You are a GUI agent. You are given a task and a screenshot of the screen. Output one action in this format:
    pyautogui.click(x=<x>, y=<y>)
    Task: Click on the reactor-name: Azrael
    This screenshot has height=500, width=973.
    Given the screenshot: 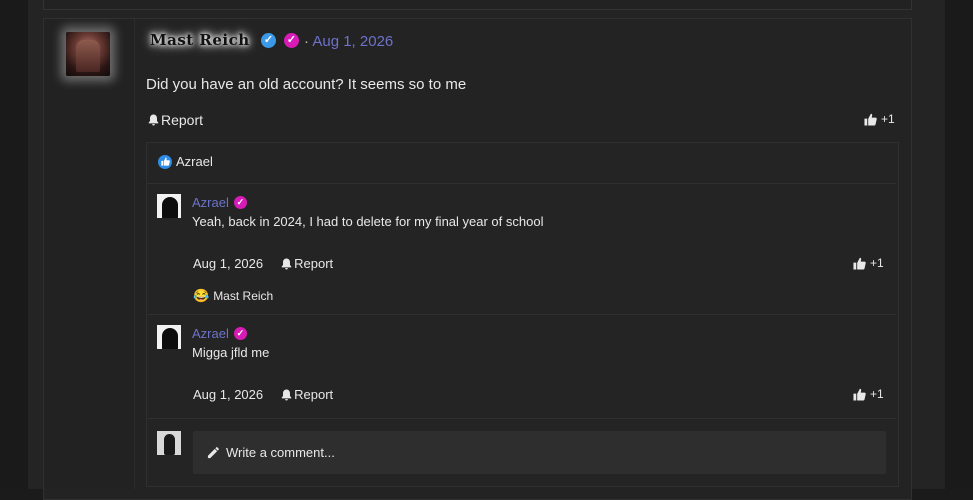 What is the action you would take?
    pyautogui.click(x=194, y=161)
    